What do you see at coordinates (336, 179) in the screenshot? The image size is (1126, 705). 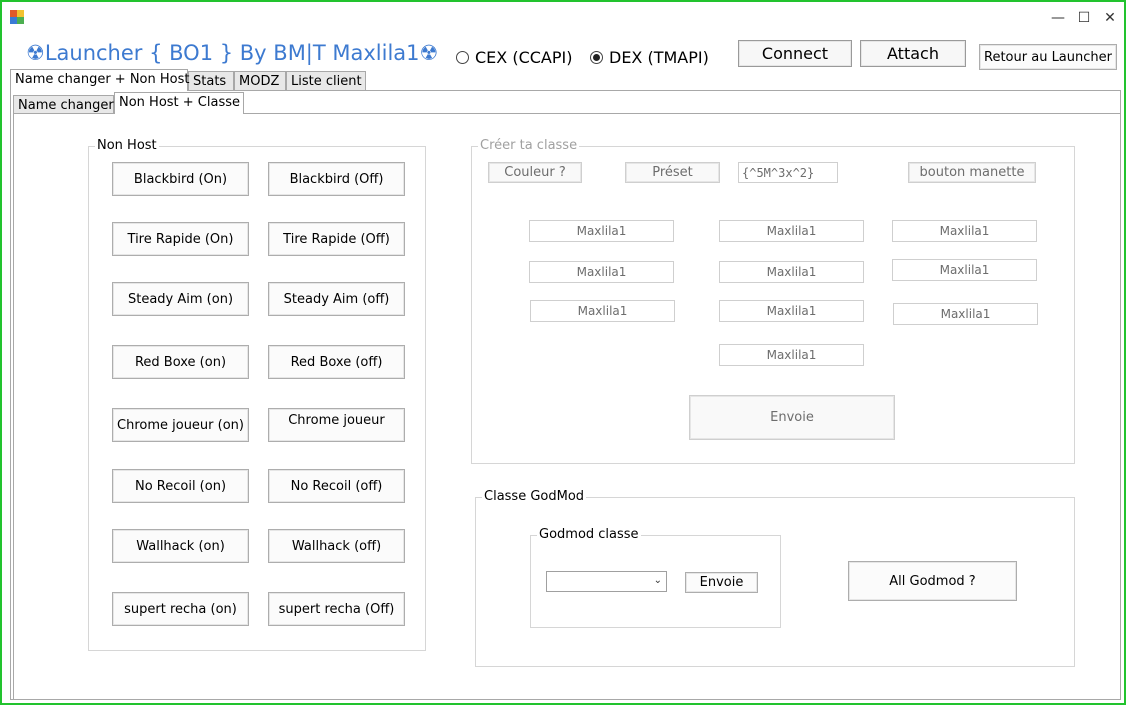 I see `blackbird-off-button: Blackbird (Off)` at bounding box center [336, 179].